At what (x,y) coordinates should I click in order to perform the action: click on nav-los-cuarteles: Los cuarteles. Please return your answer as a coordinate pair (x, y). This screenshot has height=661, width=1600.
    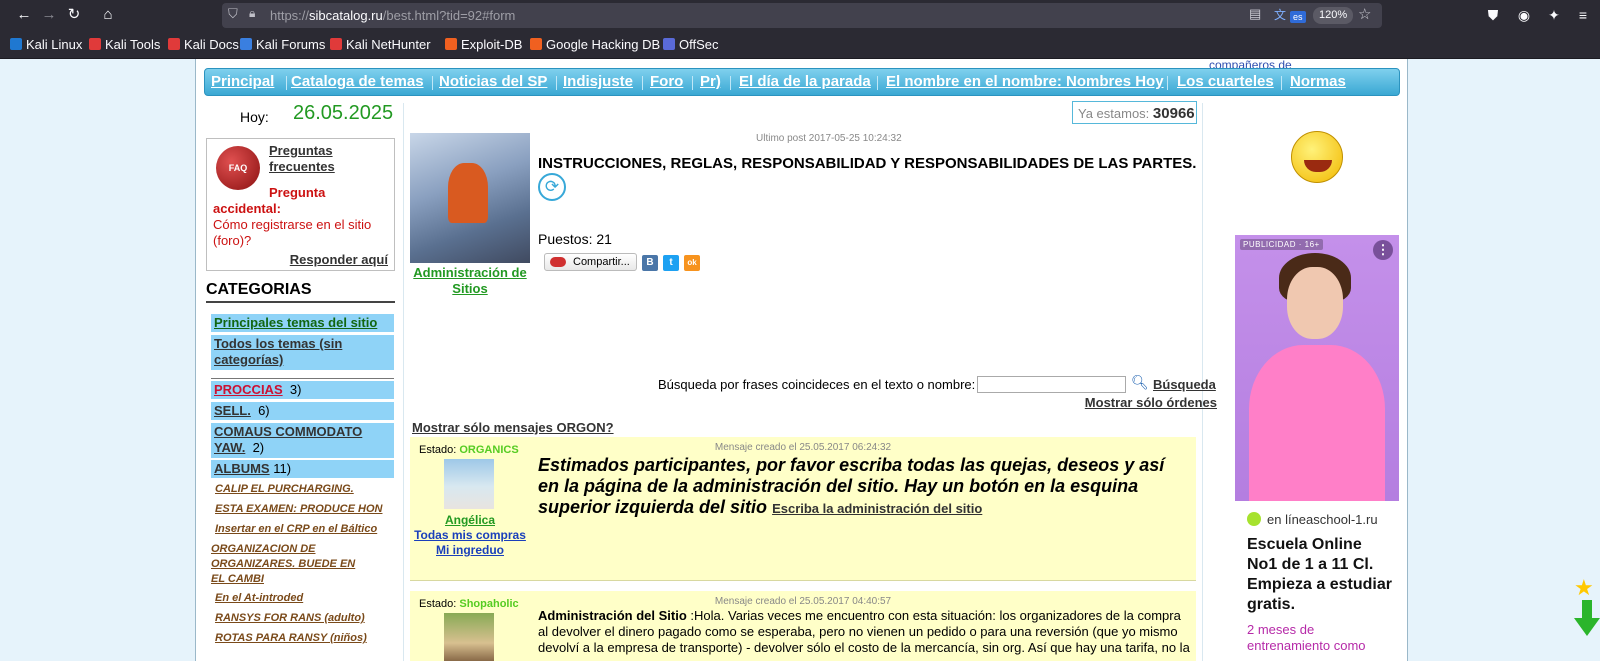
    Looking at the image, I should click on (1225, 81).